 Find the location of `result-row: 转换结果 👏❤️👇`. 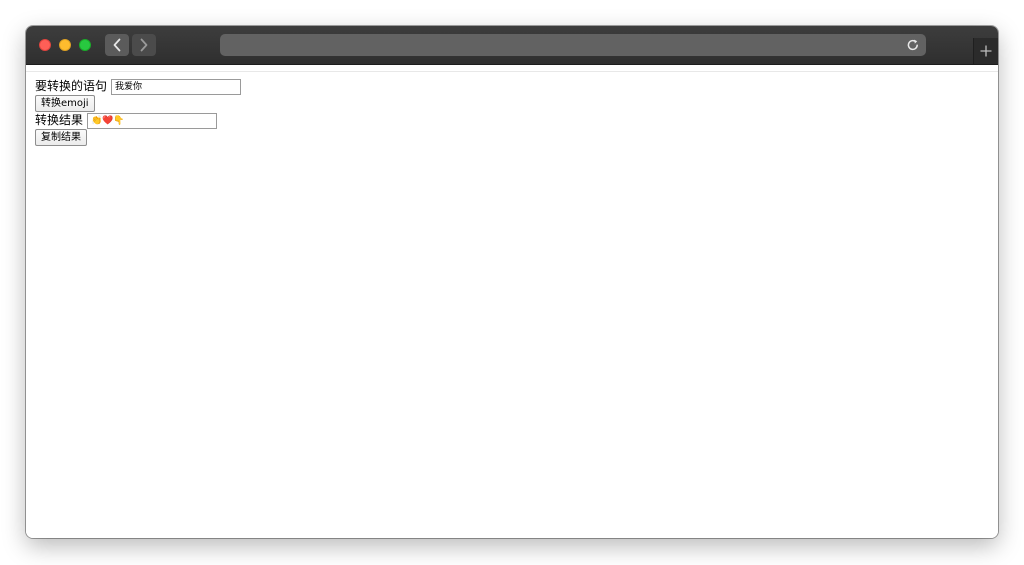

result-row: 转换结果 👏❤️👇 is located at coordinates (138, 120).